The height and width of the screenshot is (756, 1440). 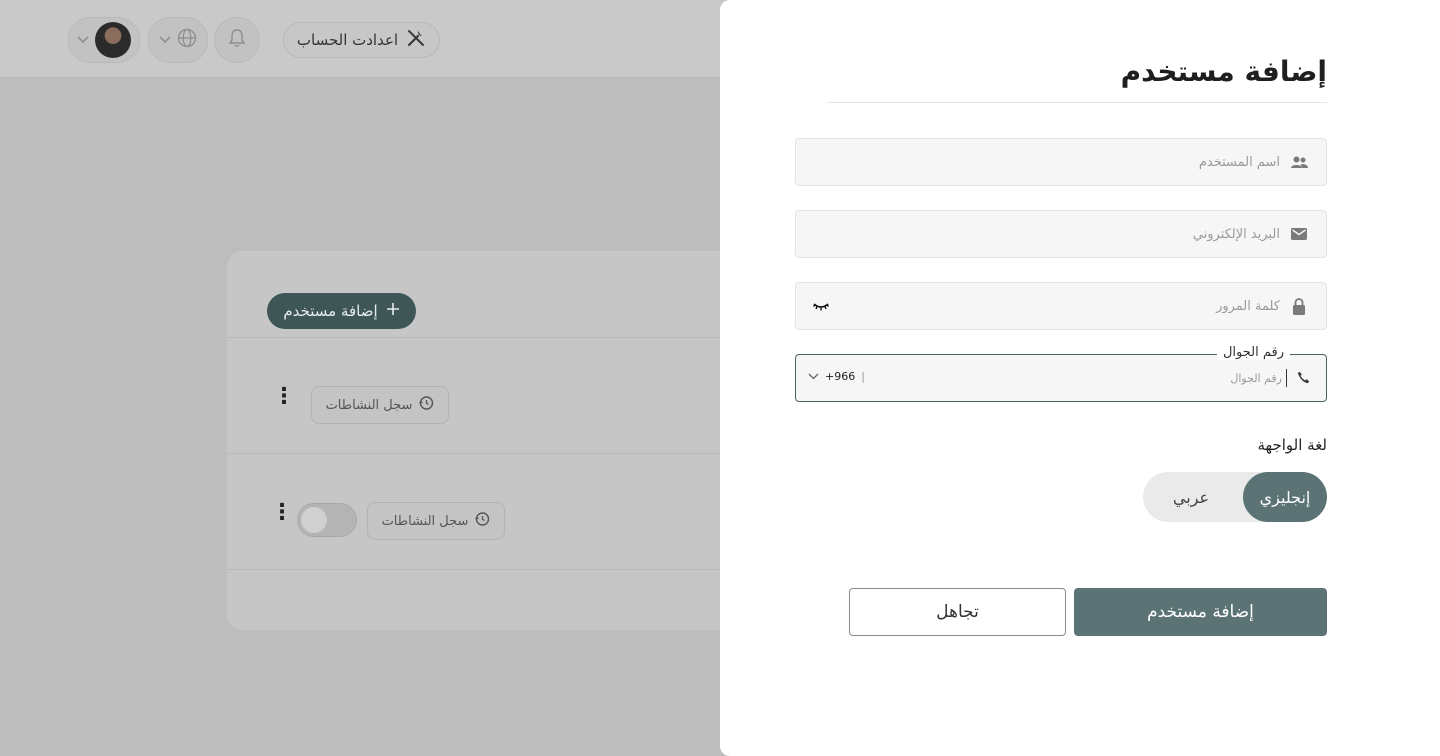 What do you see at coordinates (393, 311) in the screenshot?
I see `plus-icon` at bounding box center [393, 311].